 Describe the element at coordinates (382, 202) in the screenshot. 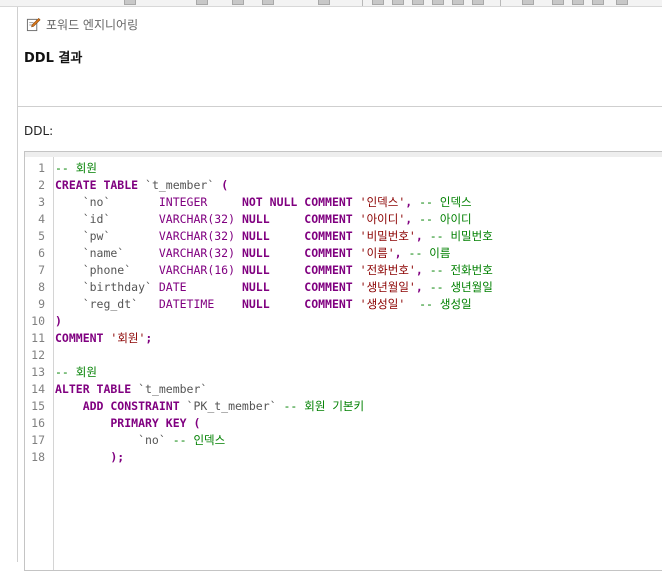

I see `code-token: '인덱스'` at that location.